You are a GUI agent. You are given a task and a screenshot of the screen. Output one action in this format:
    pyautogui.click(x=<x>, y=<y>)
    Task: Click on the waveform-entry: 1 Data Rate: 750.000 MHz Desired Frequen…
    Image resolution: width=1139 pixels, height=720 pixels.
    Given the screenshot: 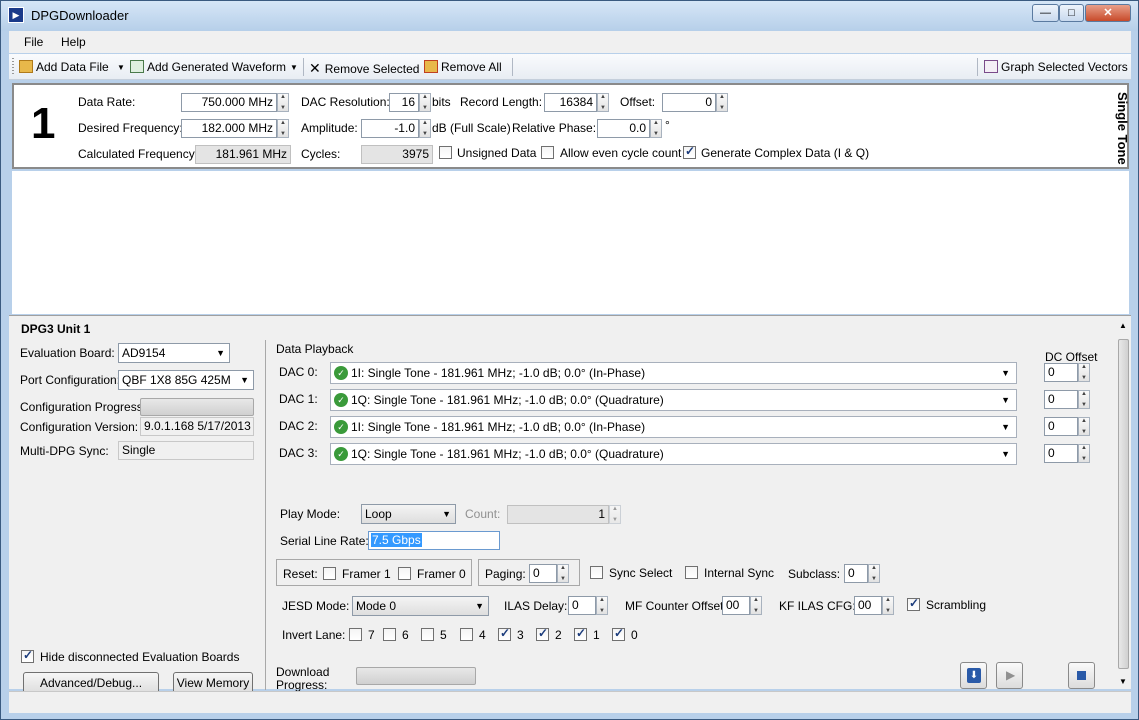 What is the action you would take?
    pyautogui.click(x=571, y=126)
    